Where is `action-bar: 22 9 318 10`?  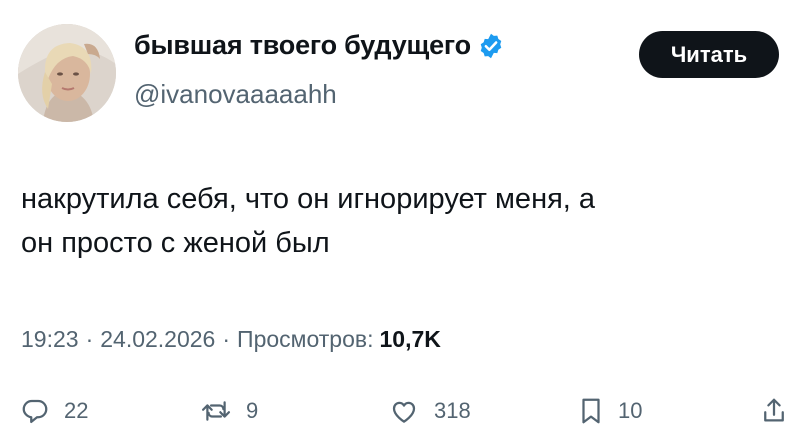 action-bar: 22 9 318 10 is located at coordinates (400, 411).